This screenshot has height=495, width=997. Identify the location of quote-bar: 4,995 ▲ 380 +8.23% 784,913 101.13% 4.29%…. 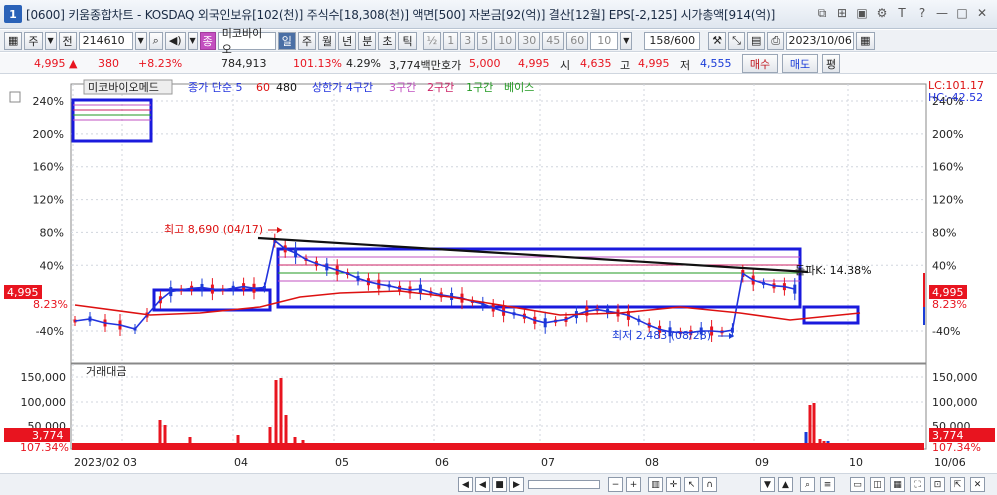
(498, 63).